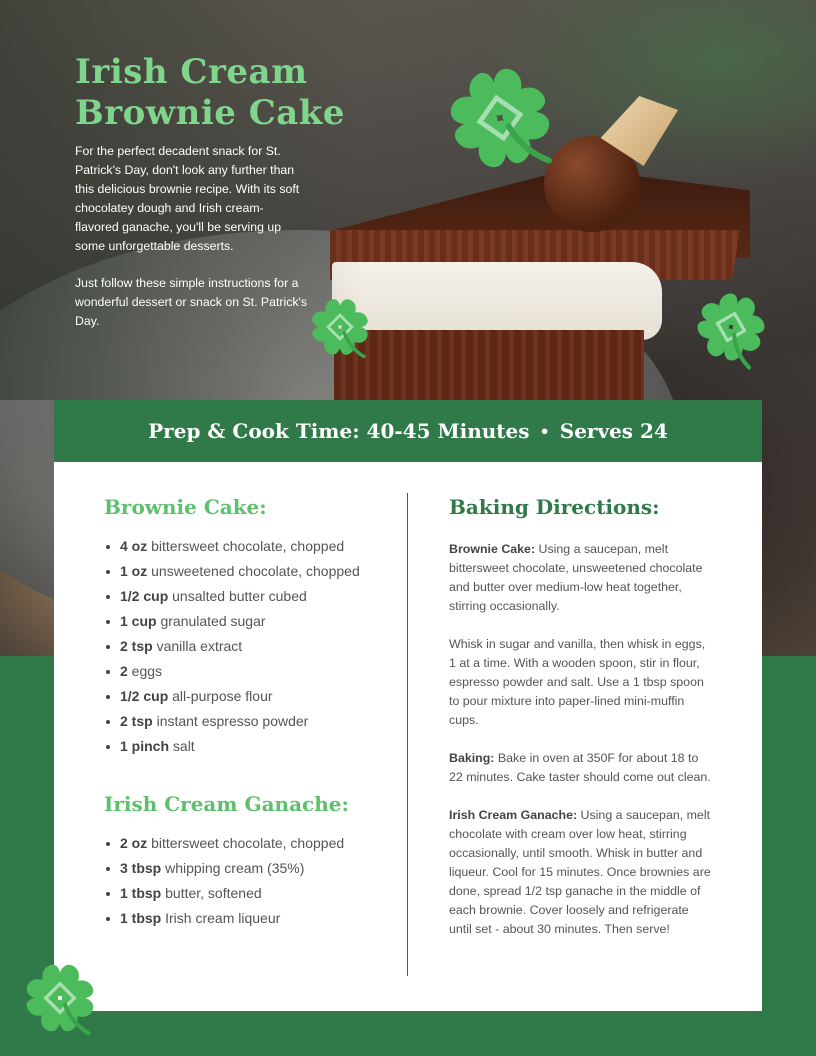  What do you see at coordinates (244, 918) in the screenshot?
I see `list-item: 1 tbsp Irish cream liqueur` at bounding box center [244, 918].